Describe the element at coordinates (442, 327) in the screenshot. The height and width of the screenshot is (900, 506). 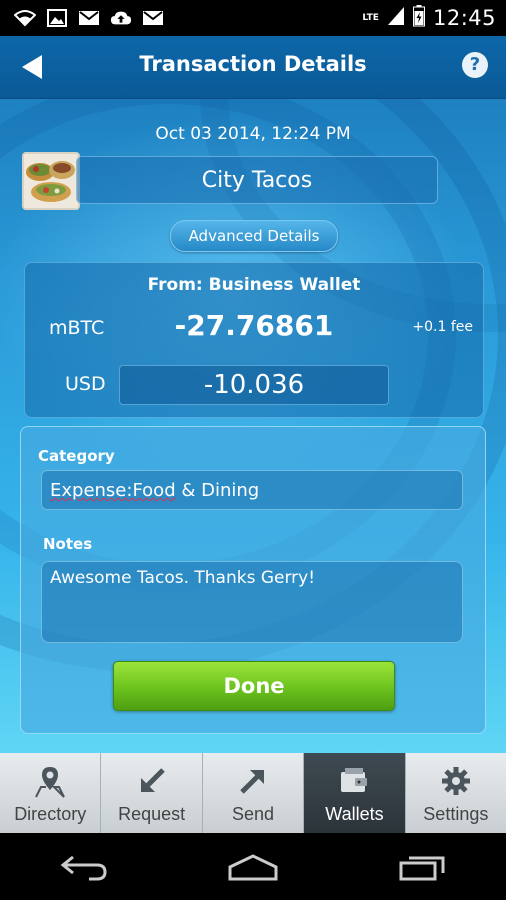
I see `fee-label: +0.1 fee` at that location.